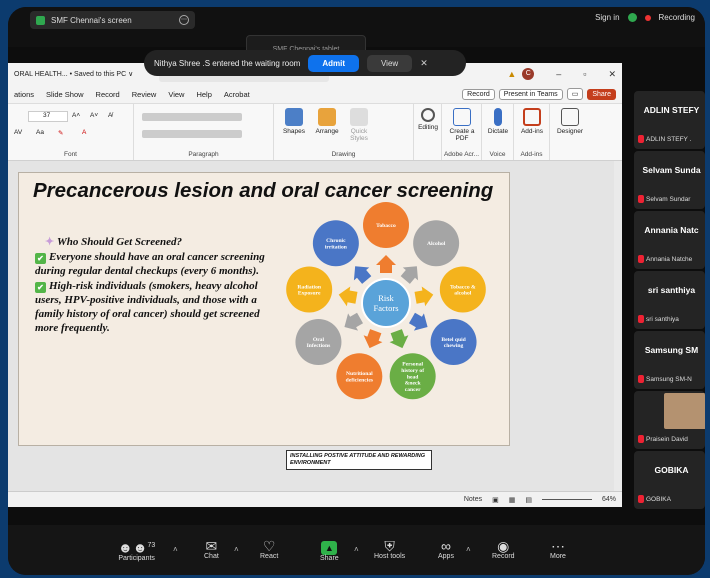  Describe the element at coordinates (498, 121) in the screenshot. I see `dictate-button: Dictate` at that location.